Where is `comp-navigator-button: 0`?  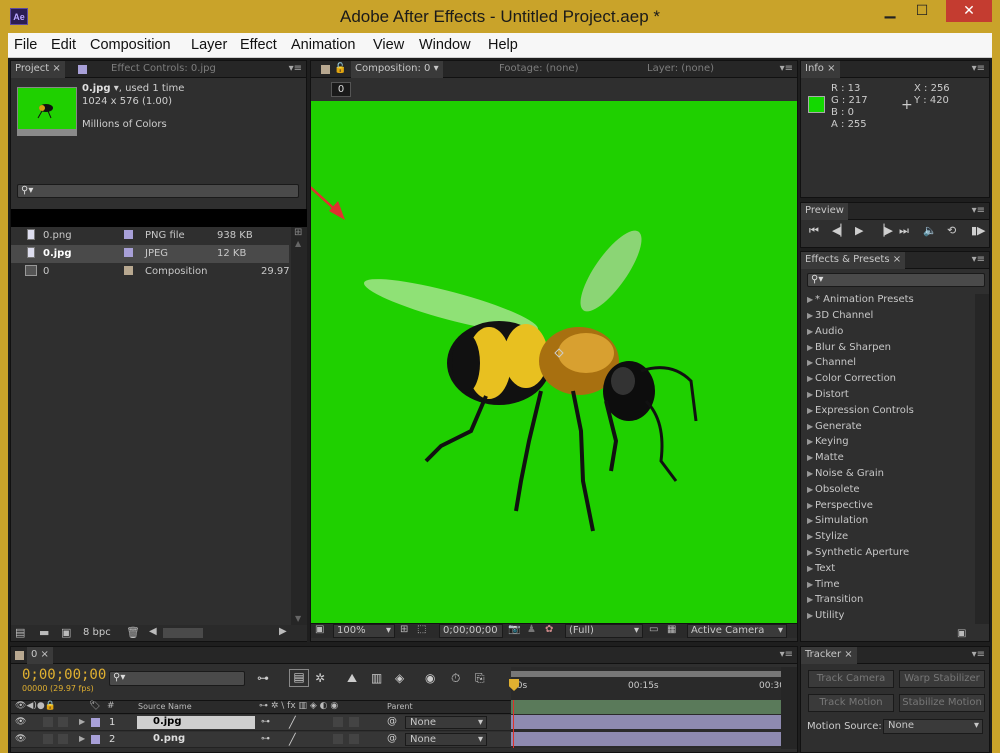
comp-navigator-button: 0 is located at coordinates (341, 89).